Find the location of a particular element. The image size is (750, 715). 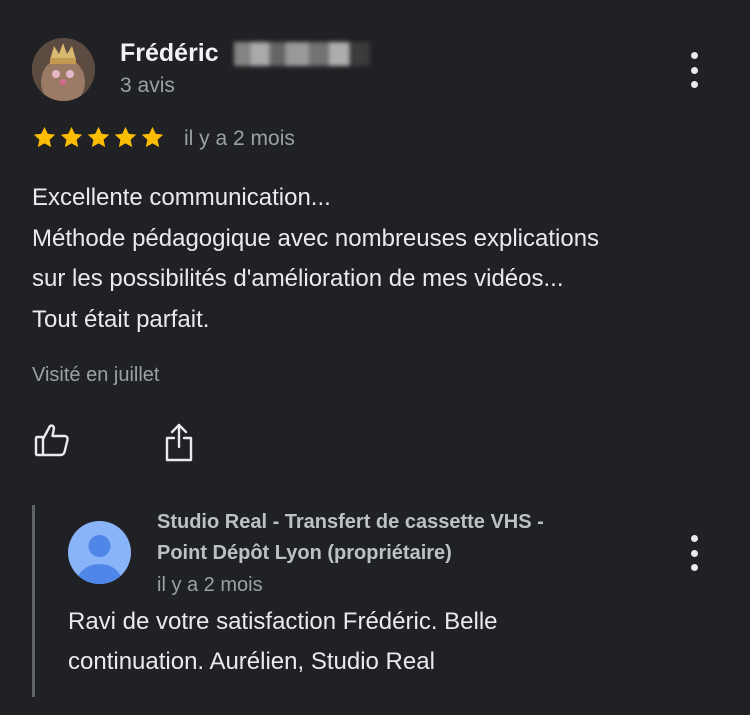

share-button is located at coordinates (179, 442).